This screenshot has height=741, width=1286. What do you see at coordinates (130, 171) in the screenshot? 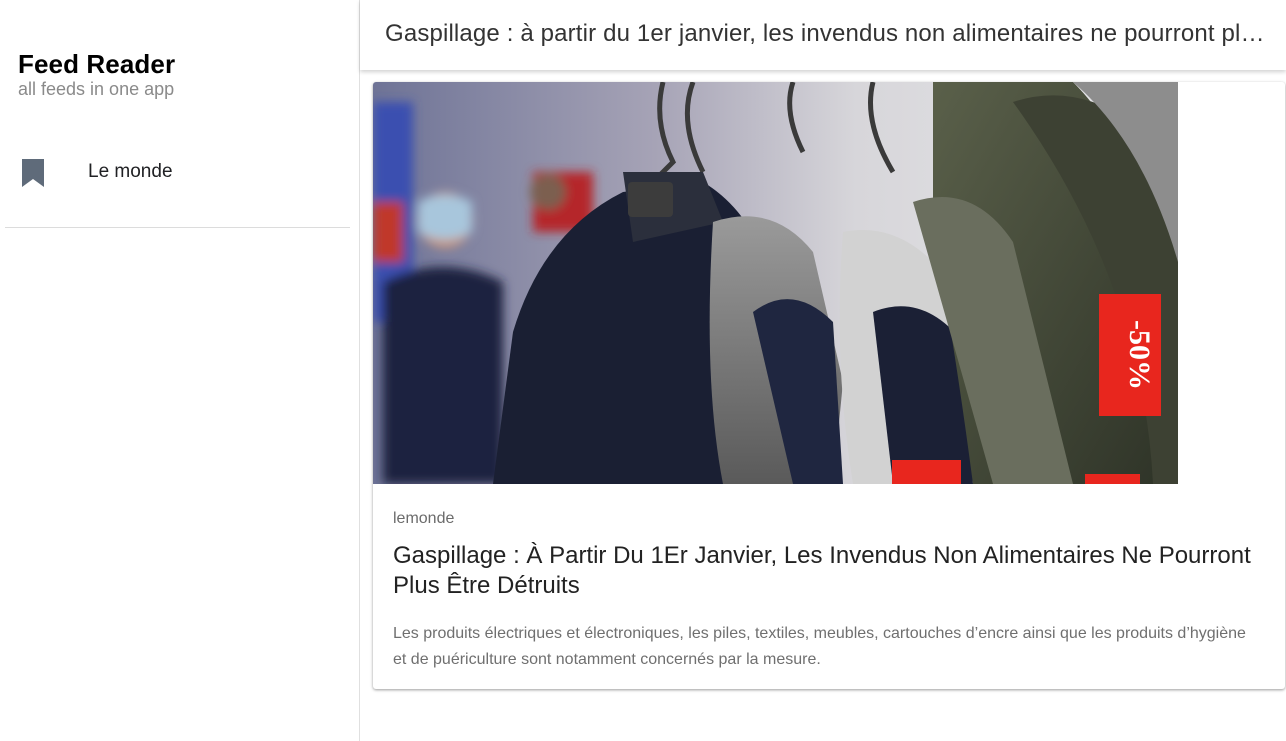
I see `sidebar-item-label: Le monde` at bounding box center [130, 171].